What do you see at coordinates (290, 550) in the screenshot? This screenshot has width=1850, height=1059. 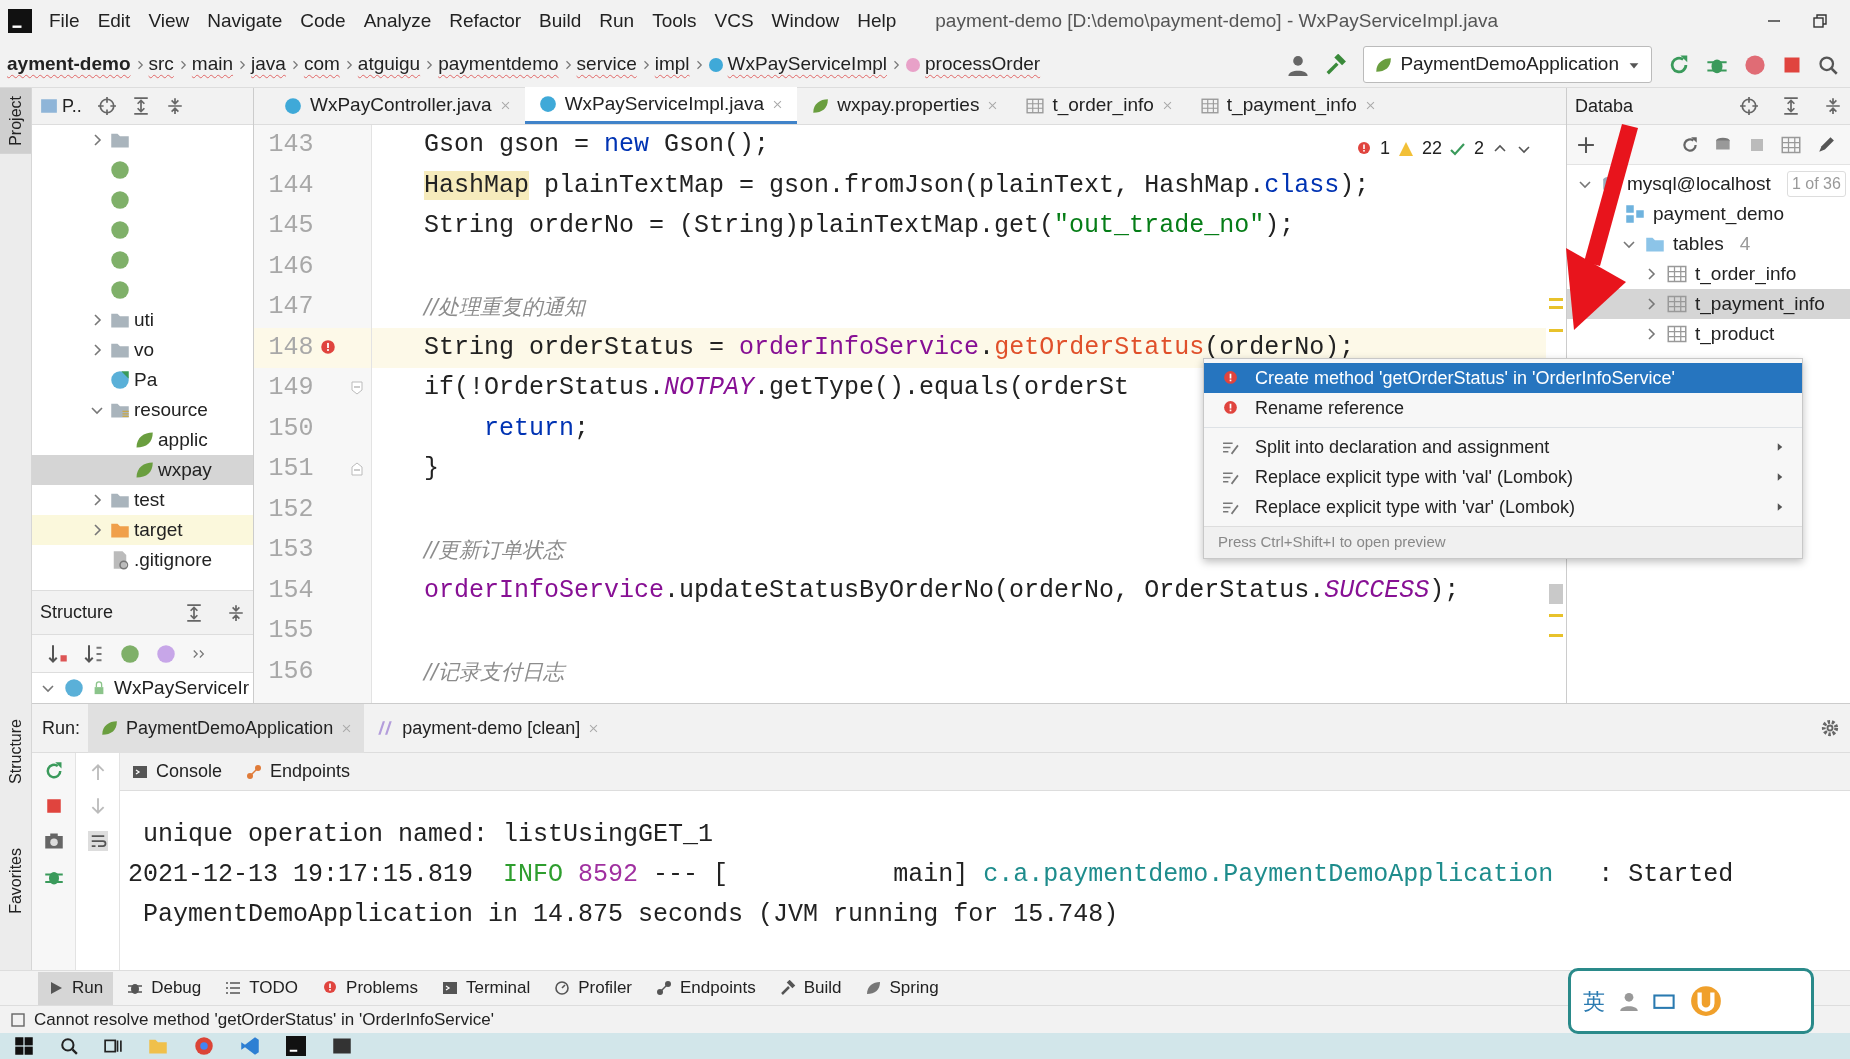 I see `line-number: 153` at bounding box center [290, 550].